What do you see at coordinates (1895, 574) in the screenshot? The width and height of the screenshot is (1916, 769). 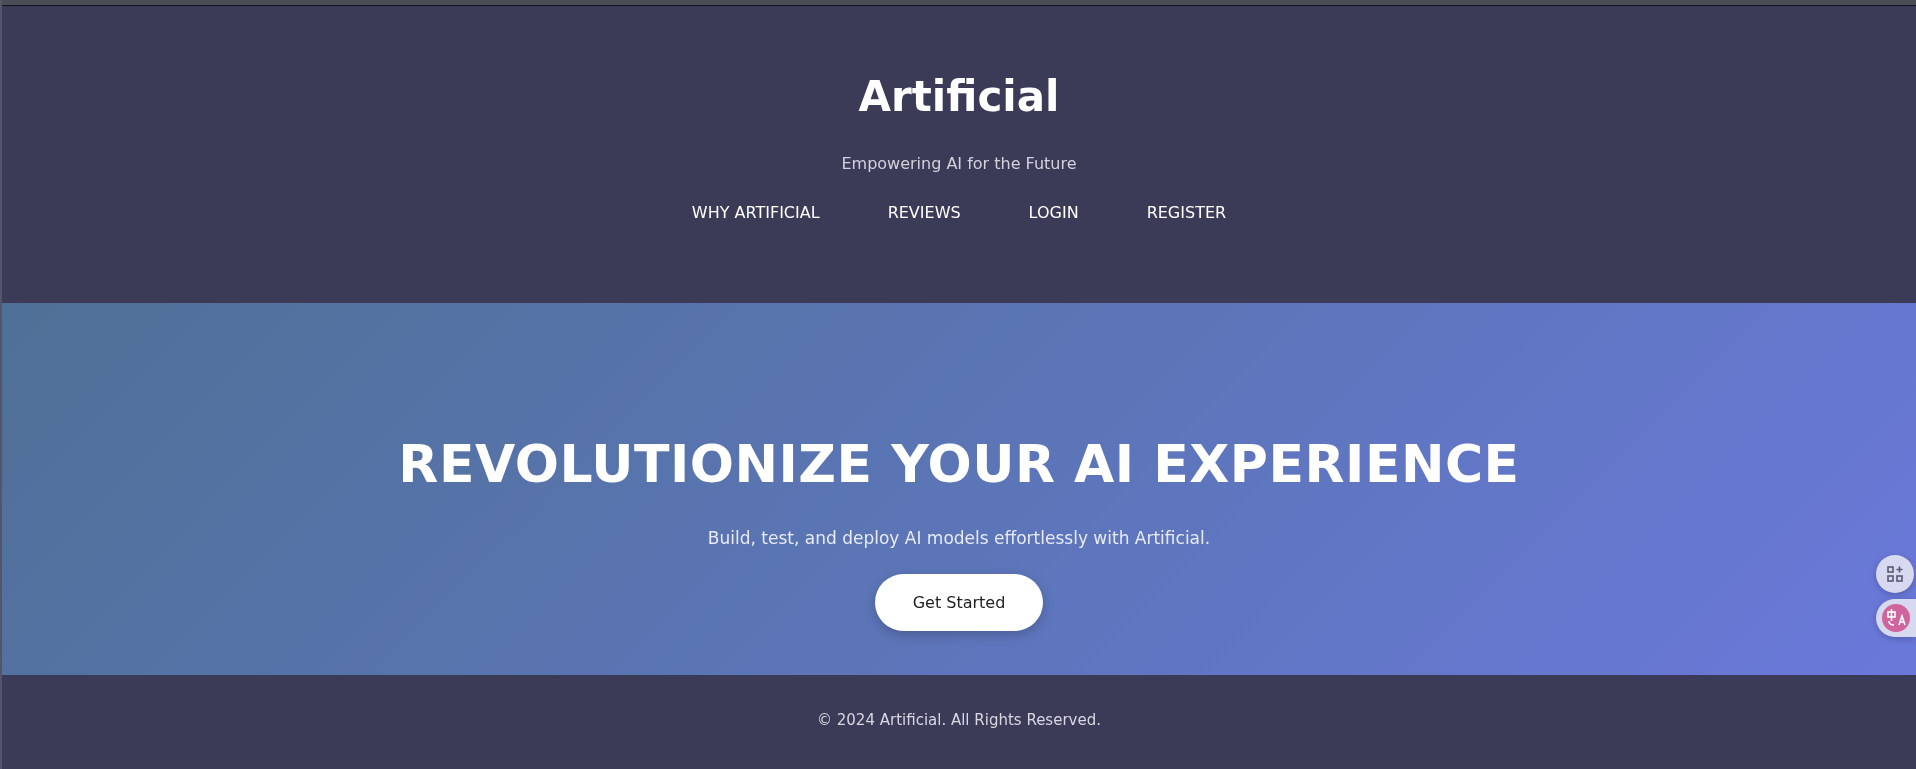 I see `grid-plus-icon` at bounding box center [1895, 574].